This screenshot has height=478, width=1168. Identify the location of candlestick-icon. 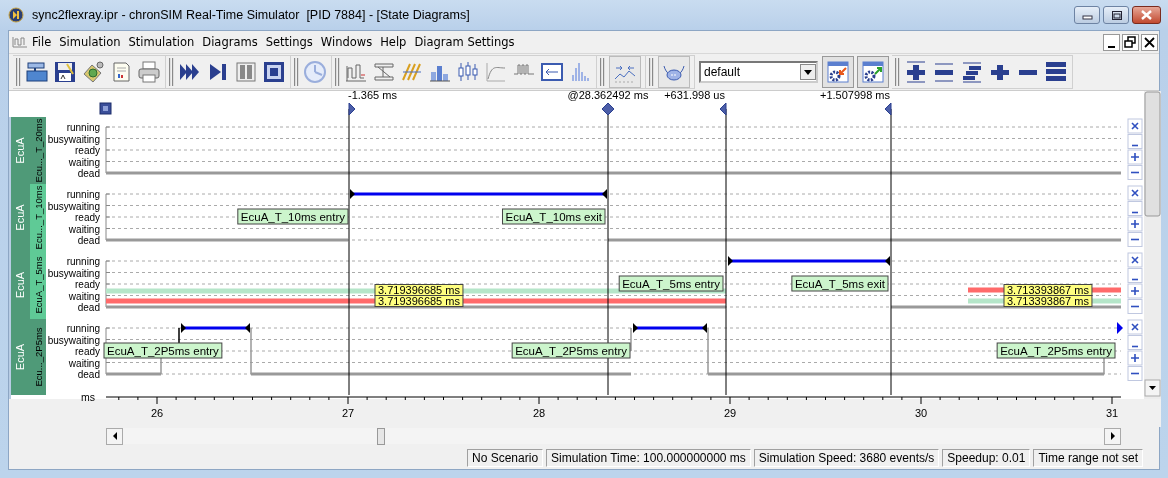
(468, 72).